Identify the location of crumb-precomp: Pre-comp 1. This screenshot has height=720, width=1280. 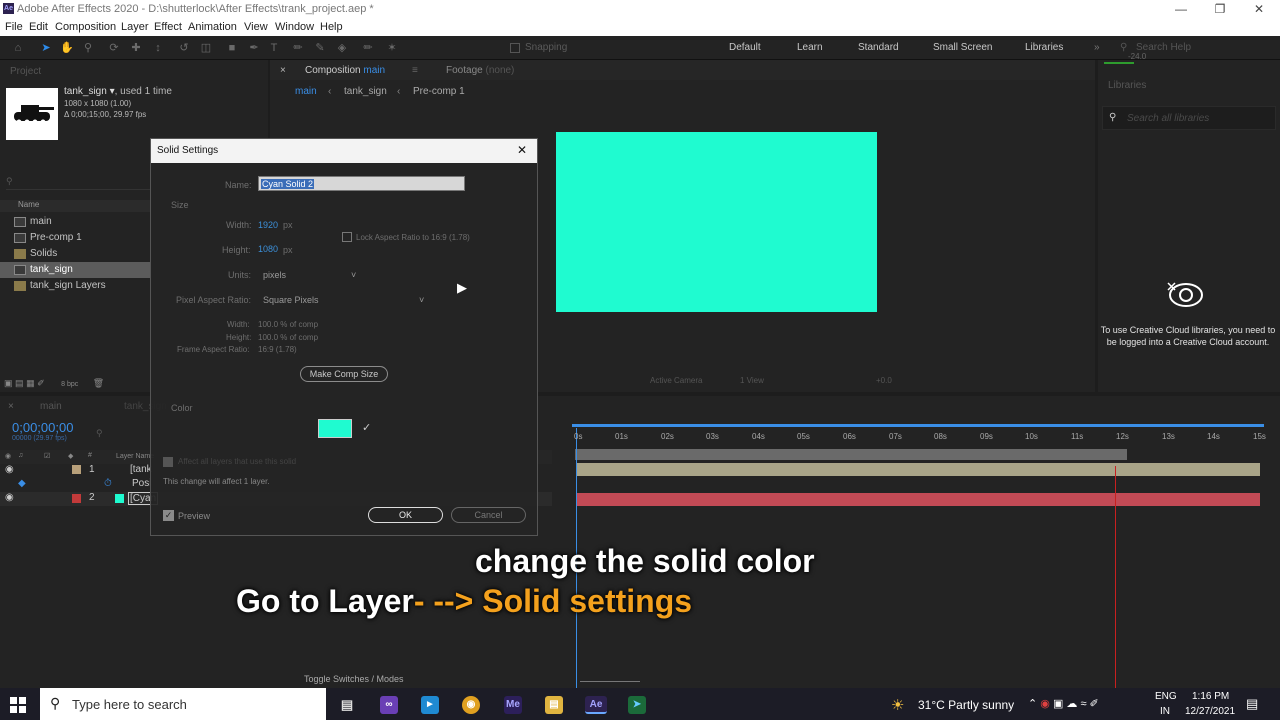
(439, 91).